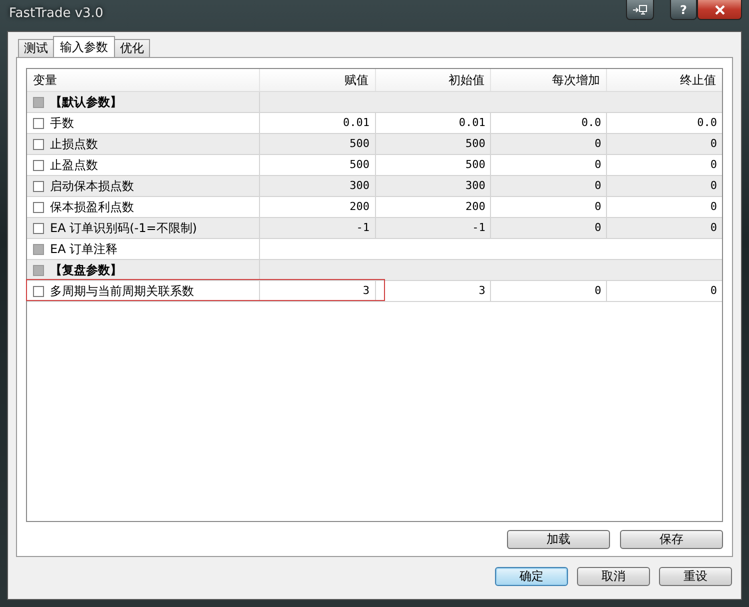 Image resolution: width=749 pixels, height=607 pixels. I want to click on column-header: 终止值, so click(664, 80).